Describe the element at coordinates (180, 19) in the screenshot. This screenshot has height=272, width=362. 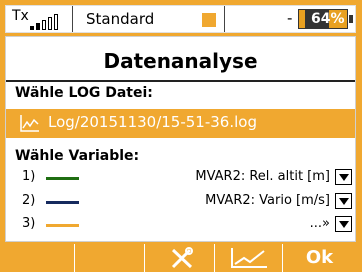
I see `status-bar: Tx Standard - 64%` at that location.